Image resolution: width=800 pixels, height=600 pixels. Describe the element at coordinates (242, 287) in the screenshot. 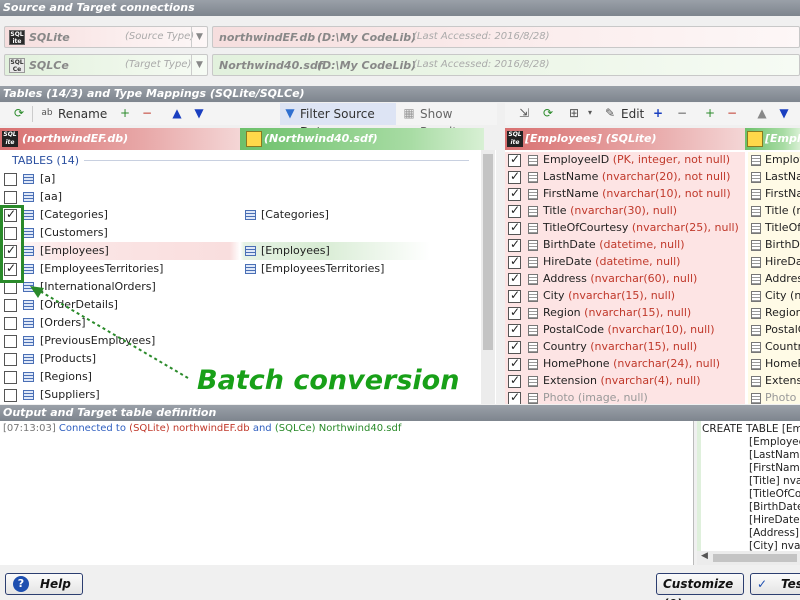

I see `table-row: [InternationalOrders]` at that location.